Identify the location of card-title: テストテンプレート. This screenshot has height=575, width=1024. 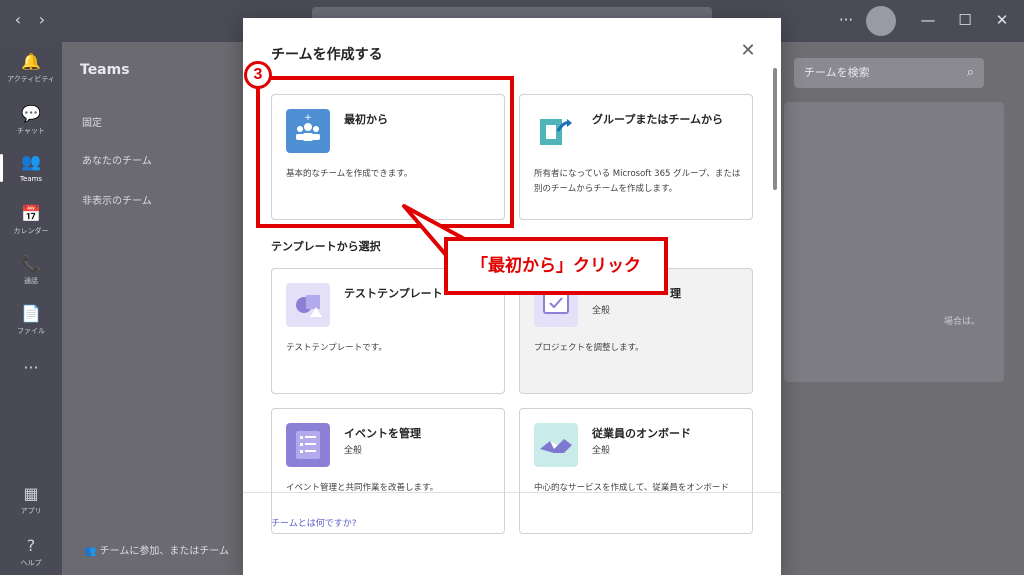
(393, 293).